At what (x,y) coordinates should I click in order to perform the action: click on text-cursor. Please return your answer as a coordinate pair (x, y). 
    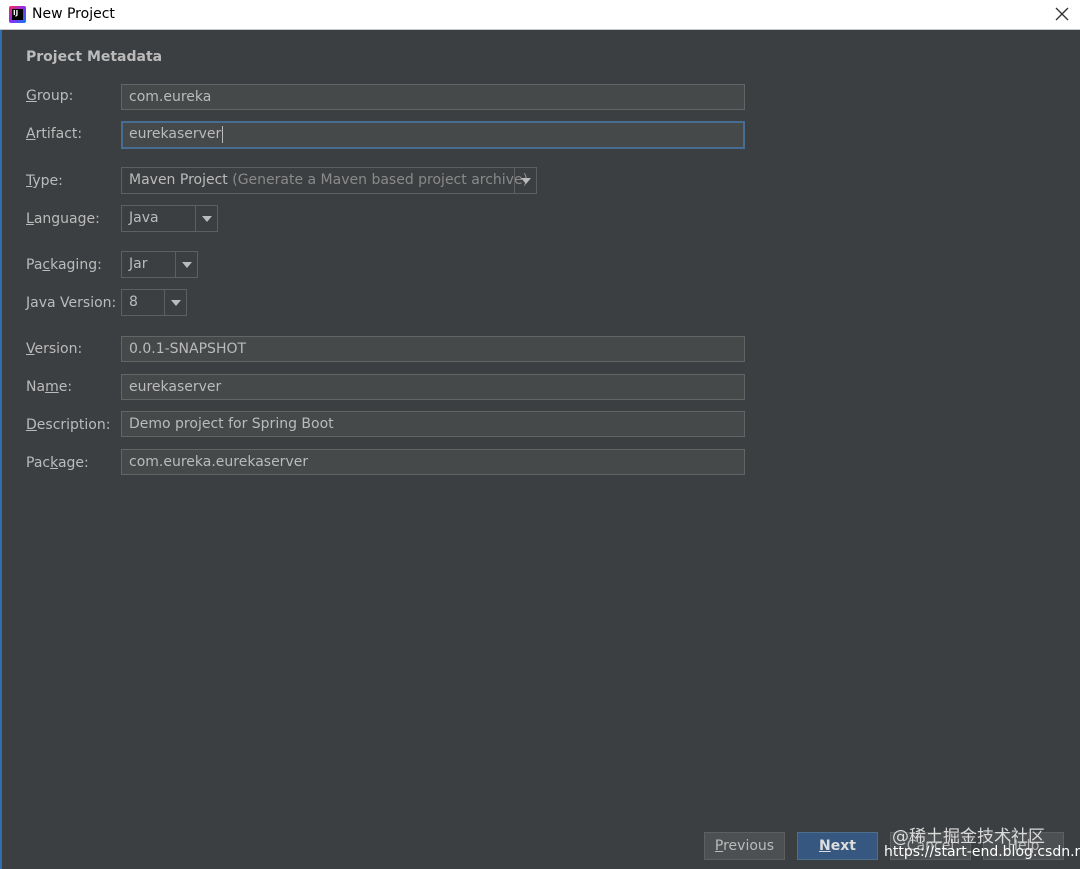
    Looking at the image, I should click on (223, 134).